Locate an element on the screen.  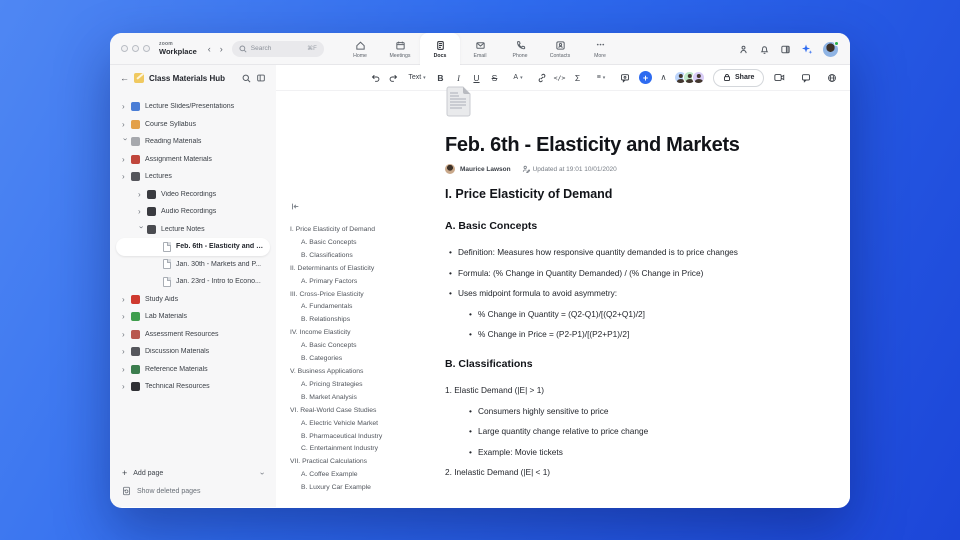
toc-item: VII. Practical Calculations is located at coordinates (365, 462).